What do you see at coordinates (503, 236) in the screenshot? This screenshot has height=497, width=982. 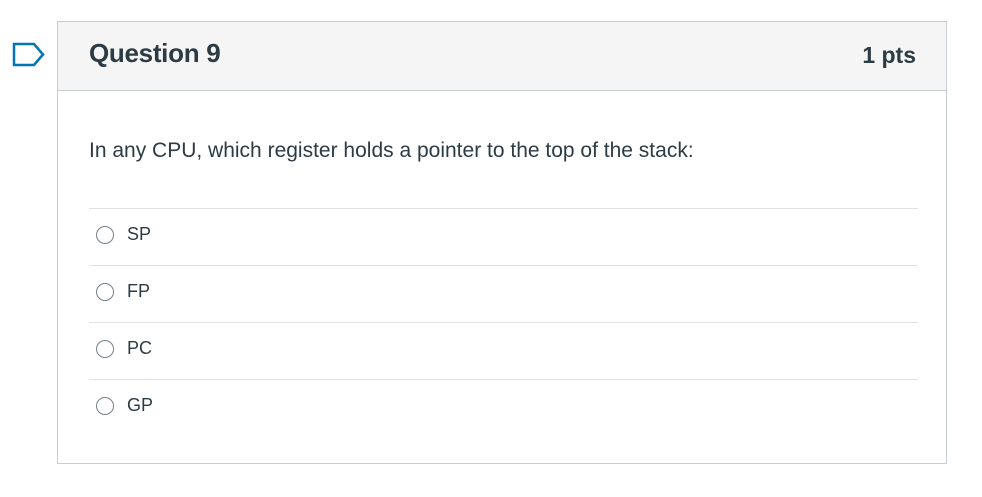 I see `answer-option-sp: SP` at bounding box center [503, 236].